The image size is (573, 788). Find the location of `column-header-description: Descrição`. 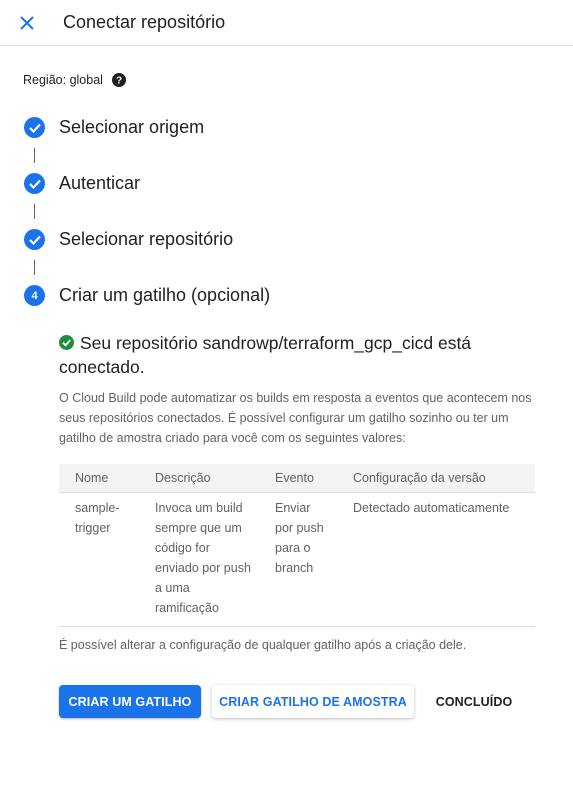

column-header-description: Descrição is located at coordinates (199, 478).